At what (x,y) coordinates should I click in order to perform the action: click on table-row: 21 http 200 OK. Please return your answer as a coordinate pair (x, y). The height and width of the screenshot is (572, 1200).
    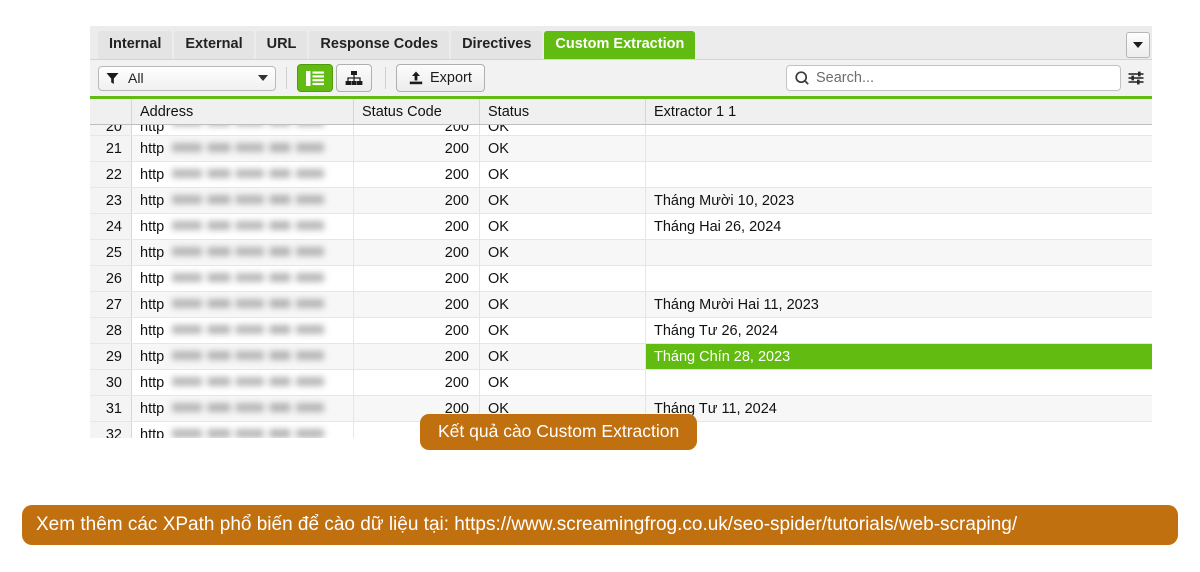
    Looking at the image, I should click on (621, 149).